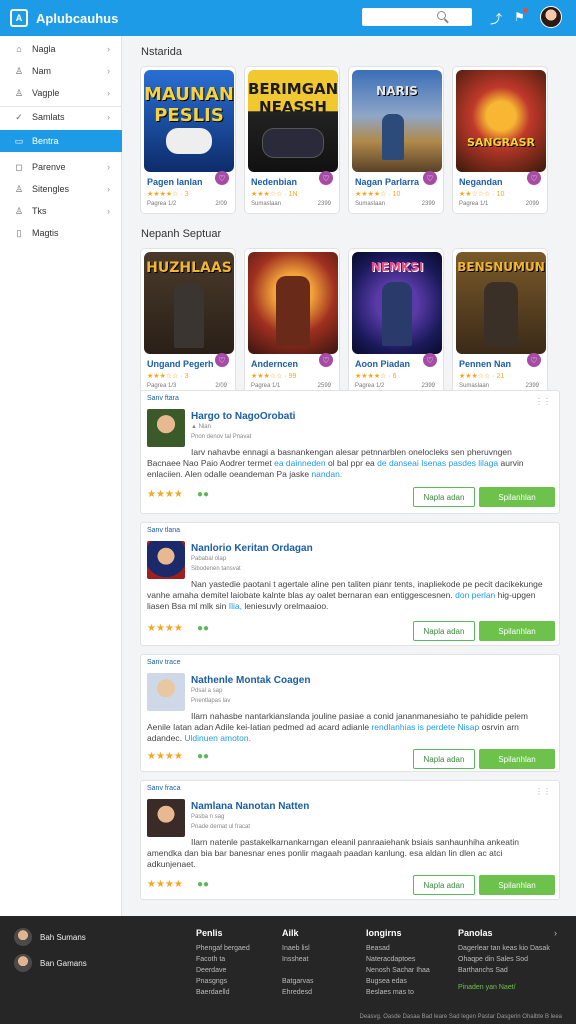 The height and width of the screenshot is (1024, 576). I want to click on footer-link: Nateracdaptoes, so click(398, 959).